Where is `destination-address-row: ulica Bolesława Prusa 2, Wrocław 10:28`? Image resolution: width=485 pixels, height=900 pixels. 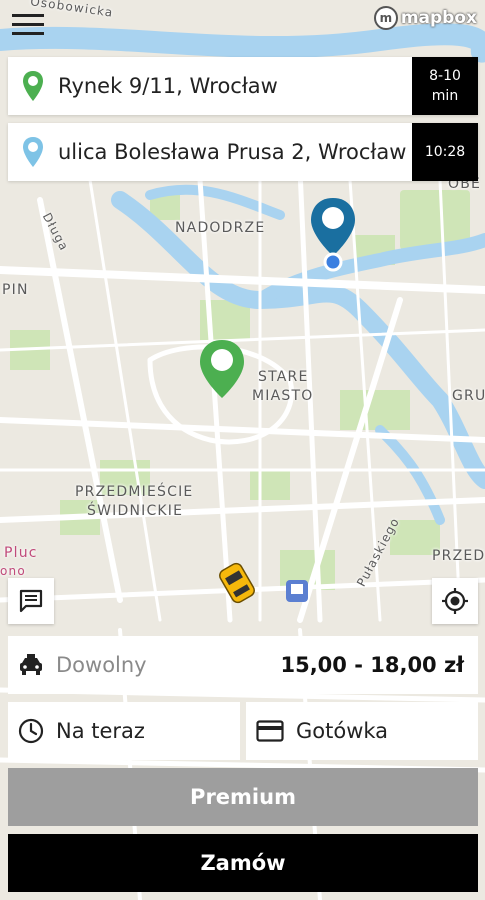
destination-address-row: ulica Bolesława Prusa 2, Wrocław 10:28 is located at coordinates (243, 152).